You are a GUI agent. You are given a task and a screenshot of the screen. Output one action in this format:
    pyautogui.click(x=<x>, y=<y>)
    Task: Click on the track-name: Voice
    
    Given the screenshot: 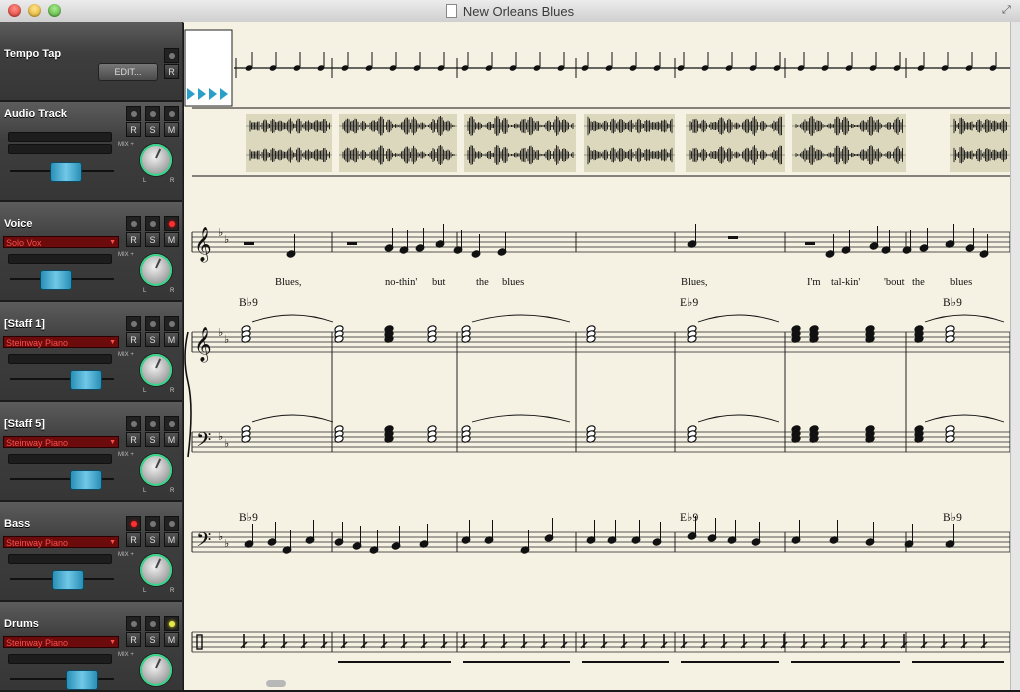 What is the action you would take?
    pyautogui.click(x=18, y=224)
    